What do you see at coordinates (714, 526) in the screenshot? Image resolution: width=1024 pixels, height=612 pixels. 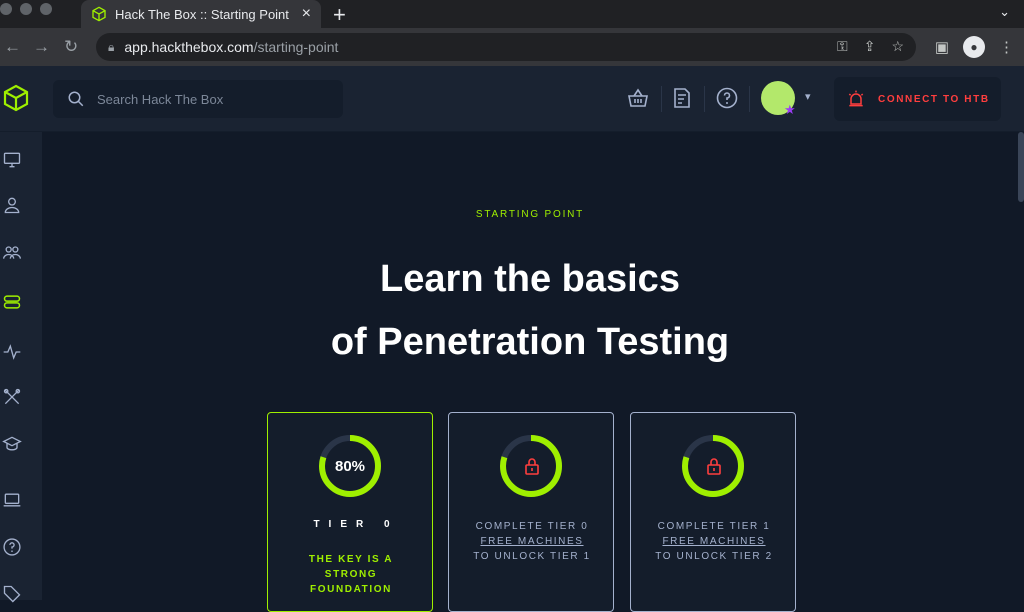 I see `unlock-line: COMPLETE TIER 1` at bounding box center [714, 526].